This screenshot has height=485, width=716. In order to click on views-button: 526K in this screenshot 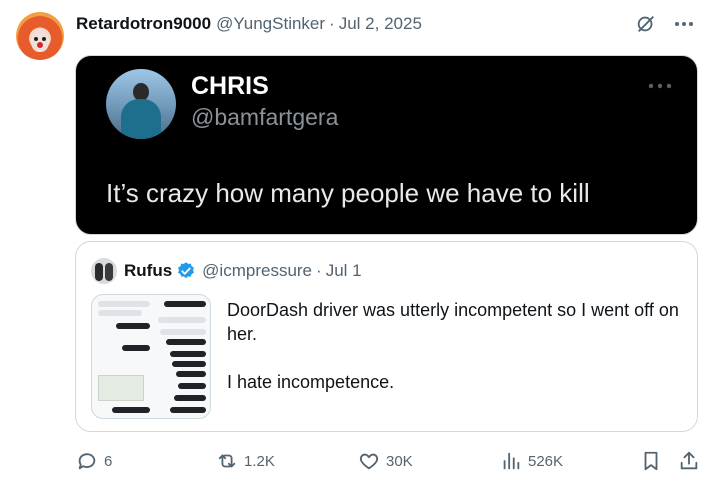, I will do `click(531, 461)`.